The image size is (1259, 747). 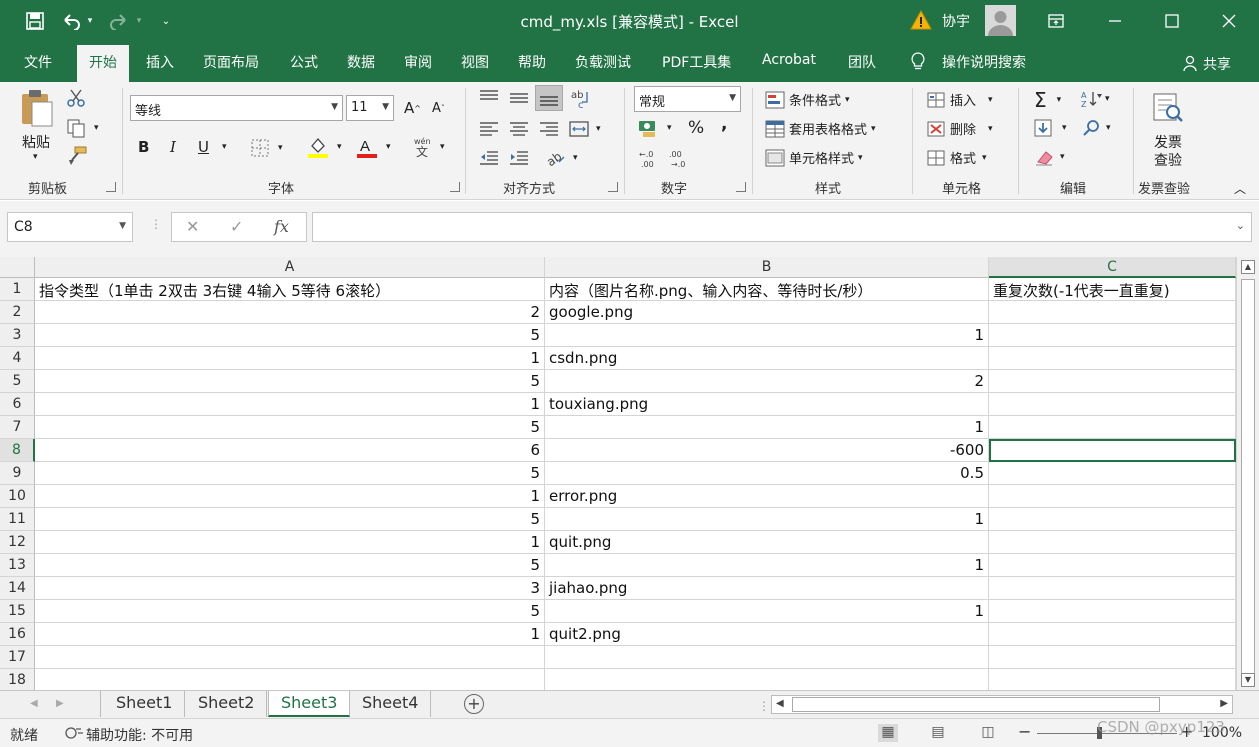 I want to click on page-break-preview-icon: ◫, so click(x=988, y=733).